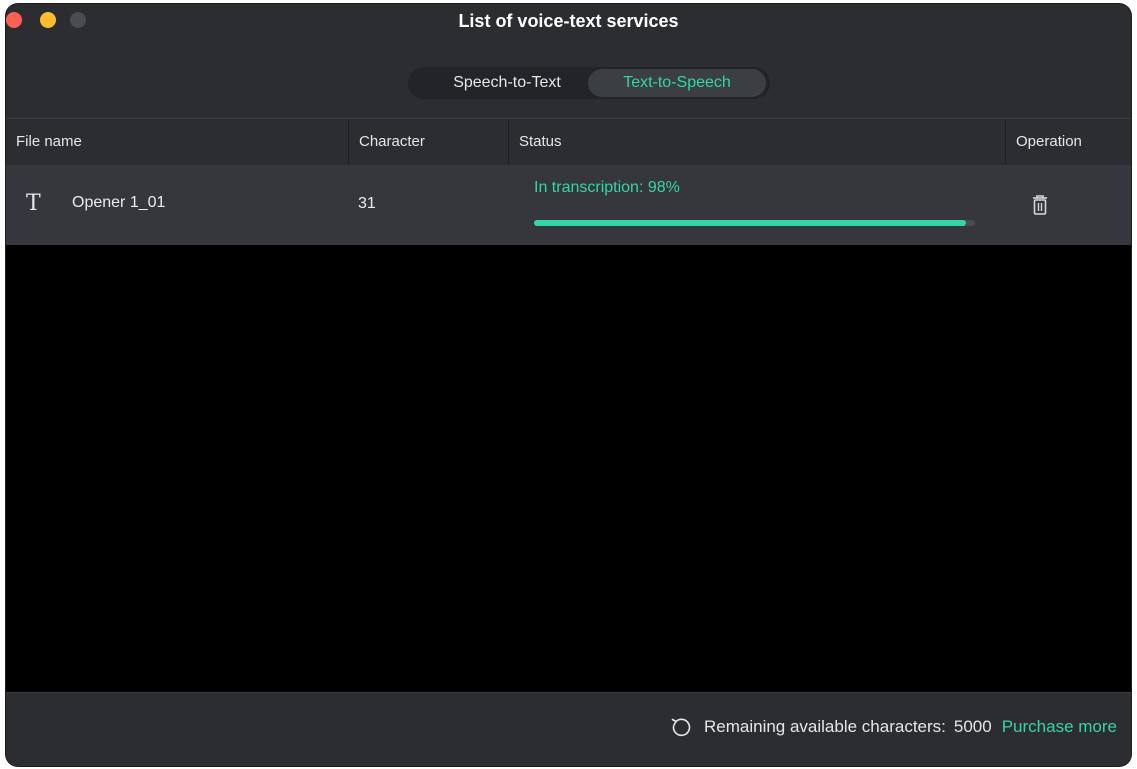 Image resolution: width=1137 pixels, height=769 pixels. What do you see at coordinates (1059, 727) in the screenshot?
I see `purchase-more-link: Purchase more` at bounding box center [1059, 727].